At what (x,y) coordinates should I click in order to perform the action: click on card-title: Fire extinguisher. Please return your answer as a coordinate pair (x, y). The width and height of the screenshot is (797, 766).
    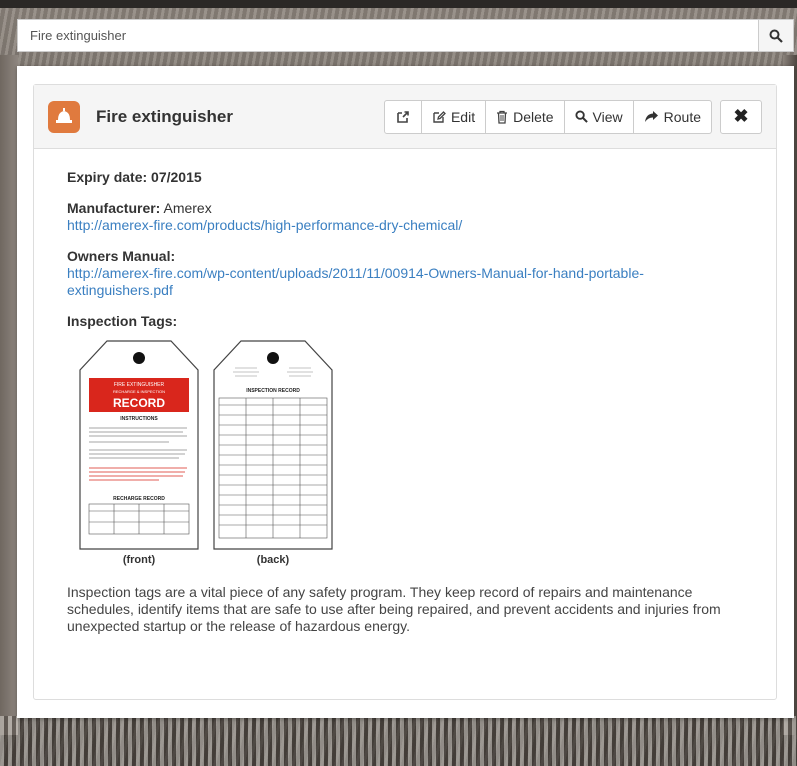
    Looking at the image, I should click on (164, 116).